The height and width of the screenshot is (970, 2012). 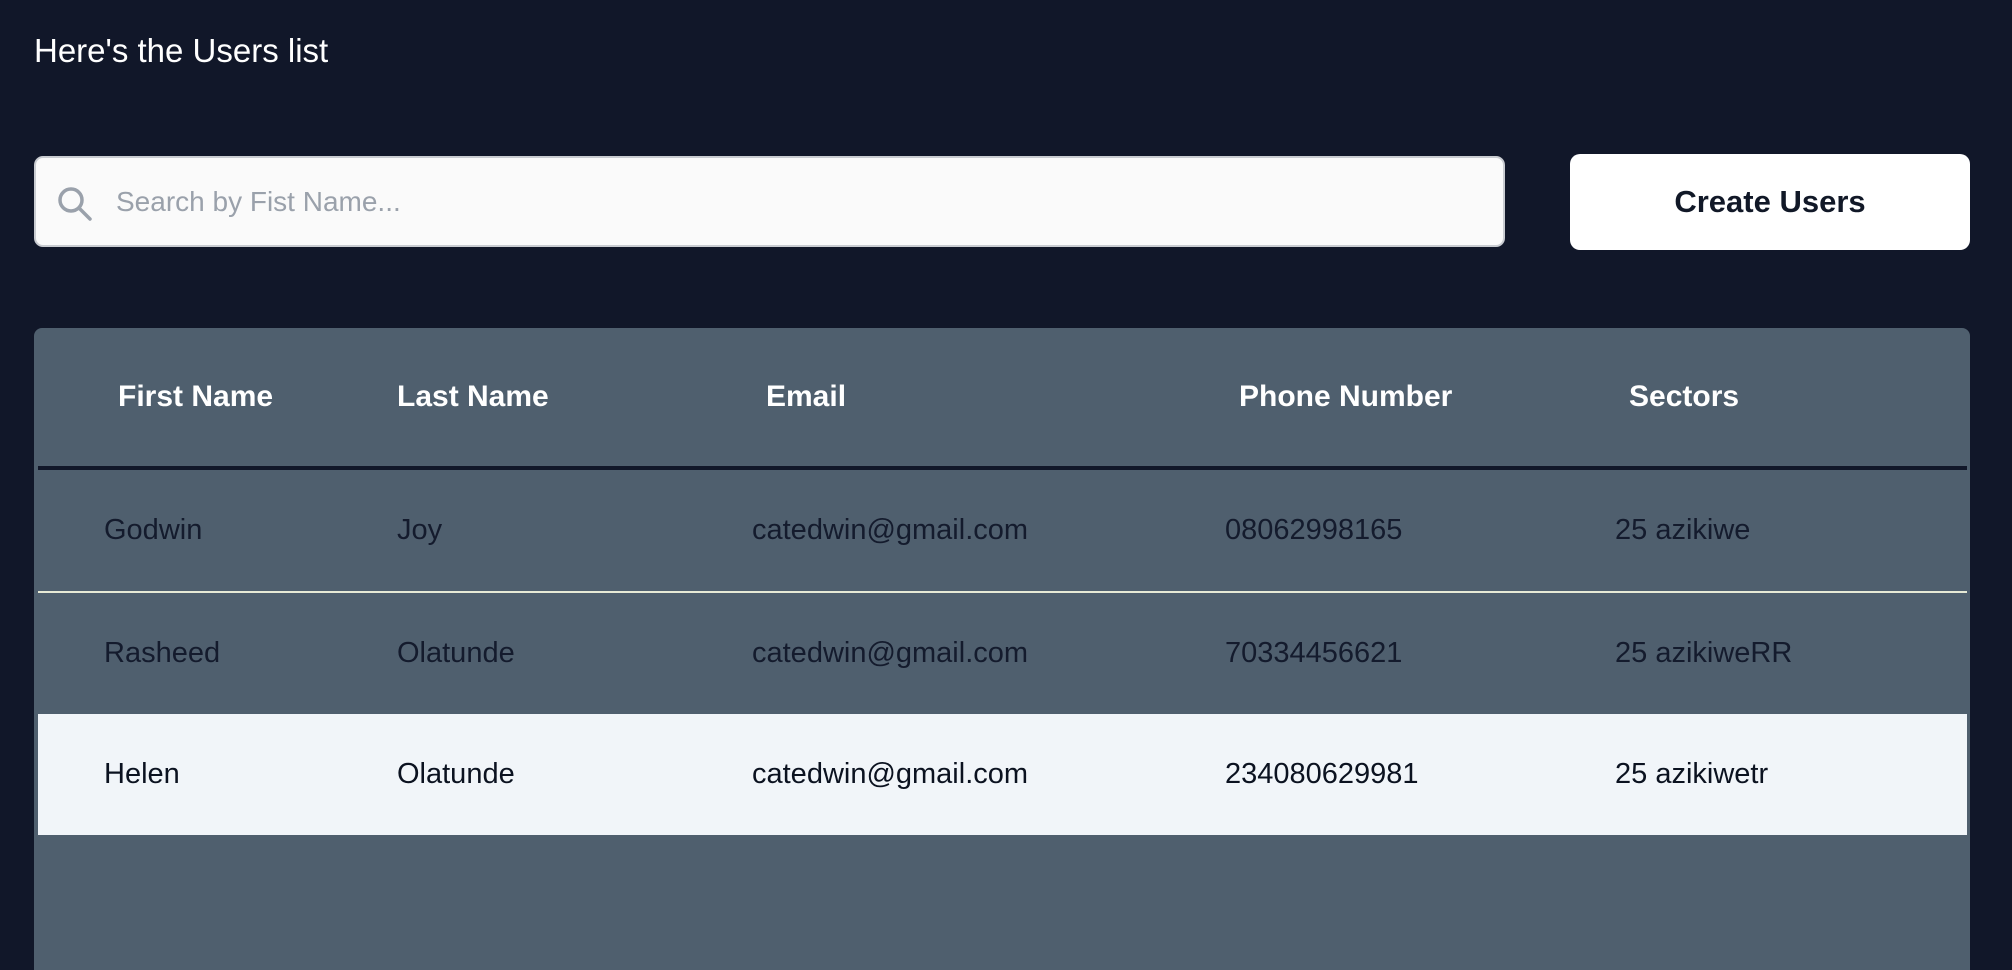 I want to click on cell-first-name: Rasheed, so click(x=217, y=653).